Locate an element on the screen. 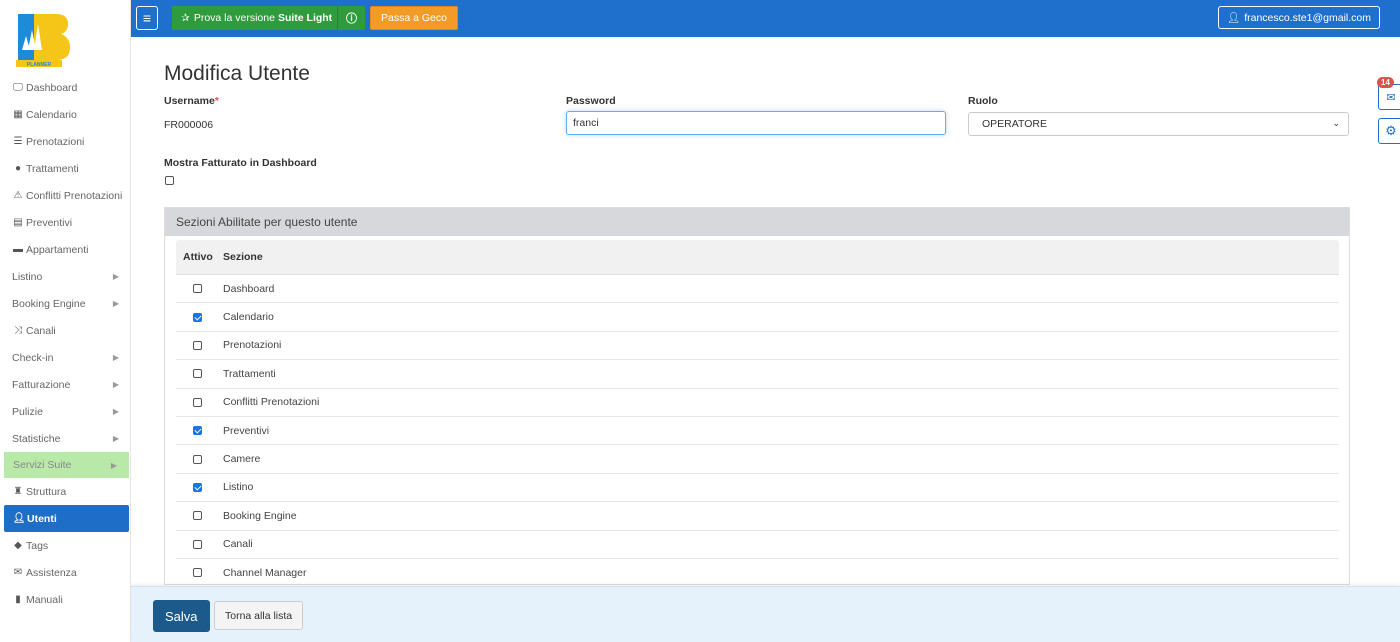  save-button: Salva is located at coordinates (181, 616).